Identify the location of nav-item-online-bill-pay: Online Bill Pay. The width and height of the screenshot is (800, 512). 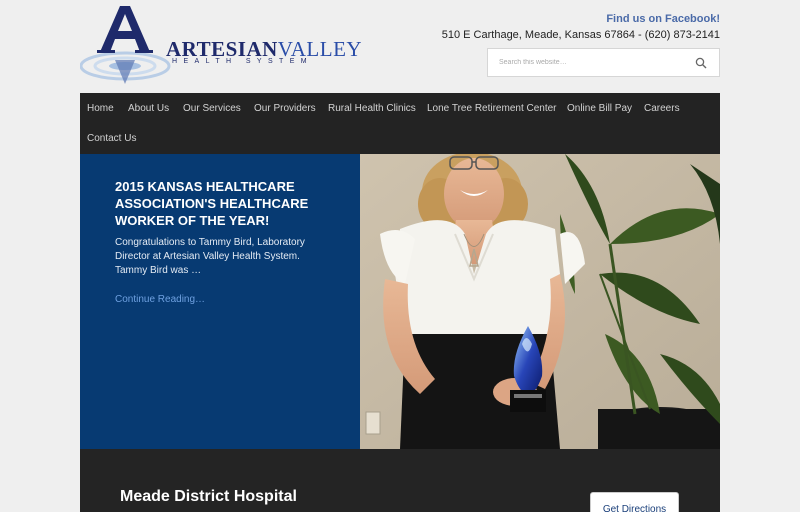
(599, 108).